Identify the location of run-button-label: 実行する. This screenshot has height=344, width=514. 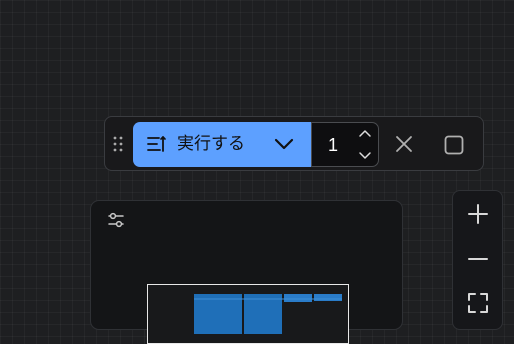
(211, 144).